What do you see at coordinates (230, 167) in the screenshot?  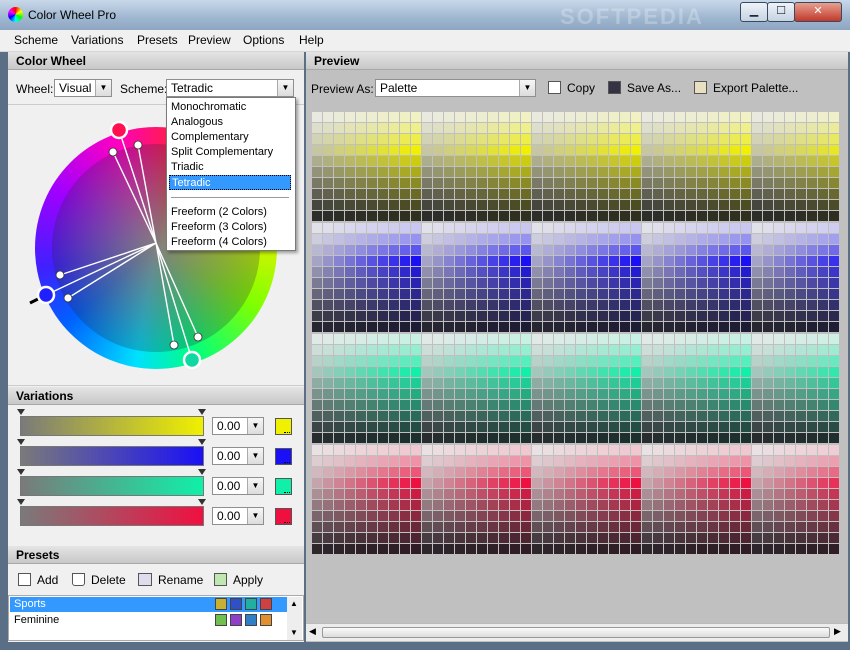 I see `scheme-option: Triadic` at bounding box center [230, 167].